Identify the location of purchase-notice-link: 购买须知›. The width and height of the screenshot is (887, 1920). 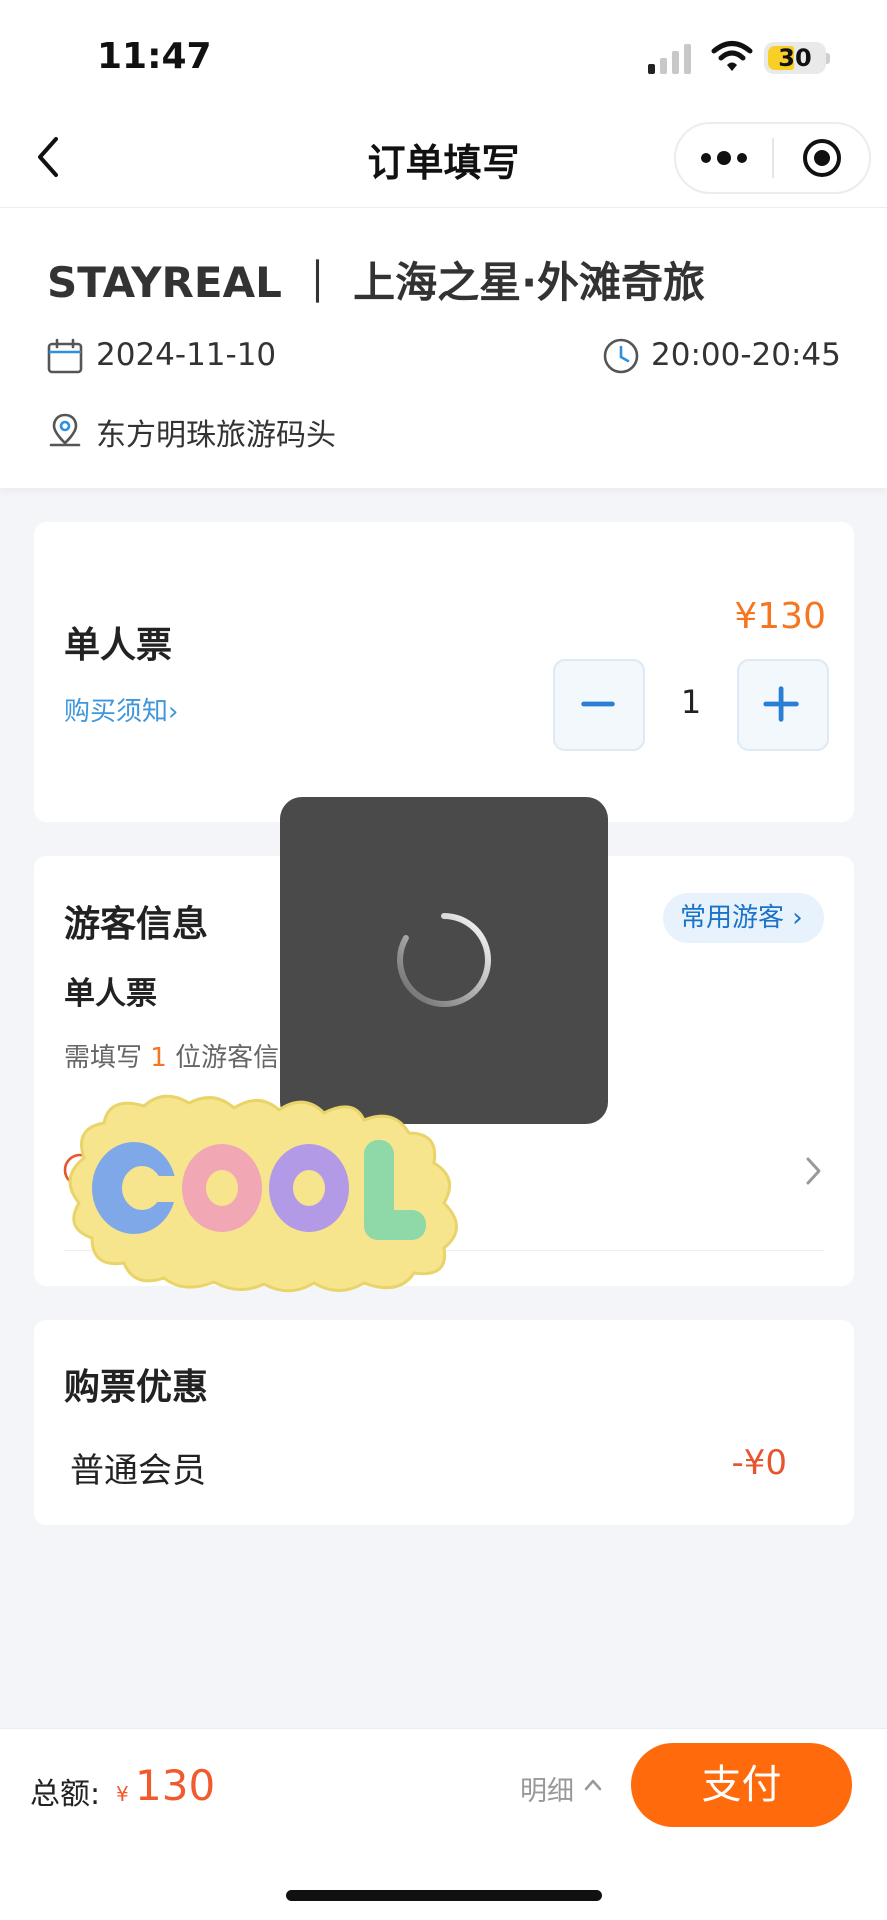
(121, 709).